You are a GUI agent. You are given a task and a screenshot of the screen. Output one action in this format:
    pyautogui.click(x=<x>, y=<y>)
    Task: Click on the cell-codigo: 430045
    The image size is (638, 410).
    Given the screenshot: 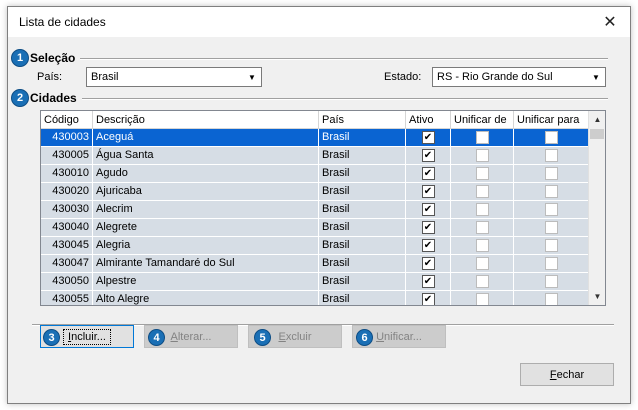 What is the action you would take?
    pyautogui.click(x=67, y=246)
    